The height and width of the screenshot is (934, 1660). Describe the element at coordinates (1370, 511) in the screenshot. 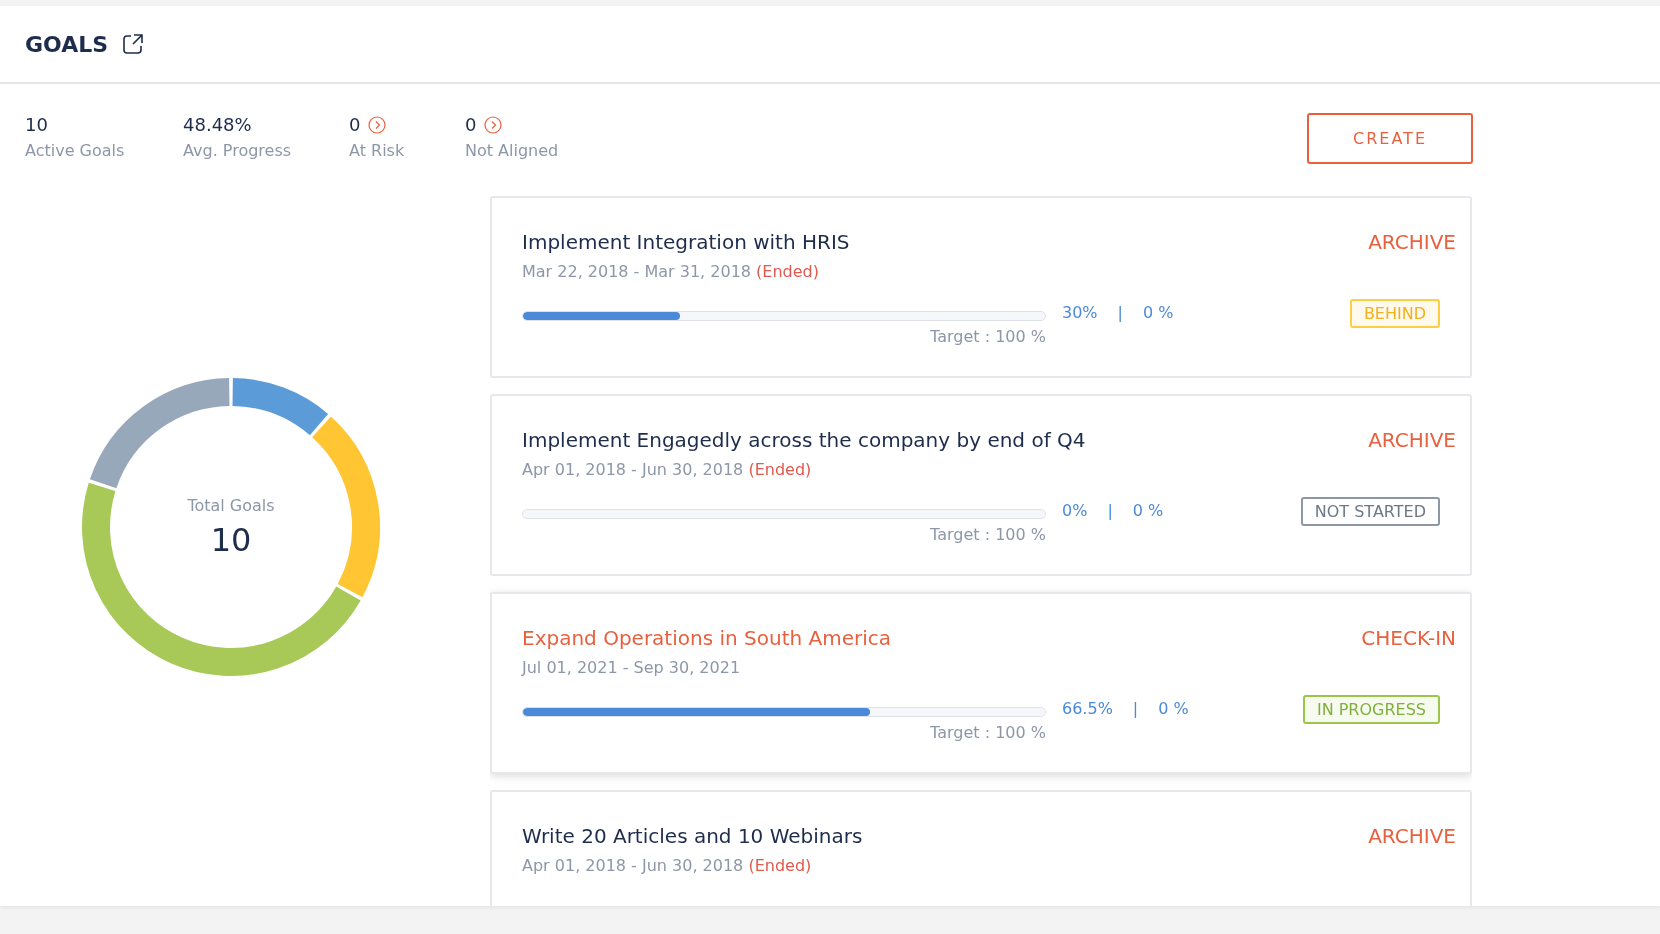

I see `status-badge: NOT STARTED` at that location.